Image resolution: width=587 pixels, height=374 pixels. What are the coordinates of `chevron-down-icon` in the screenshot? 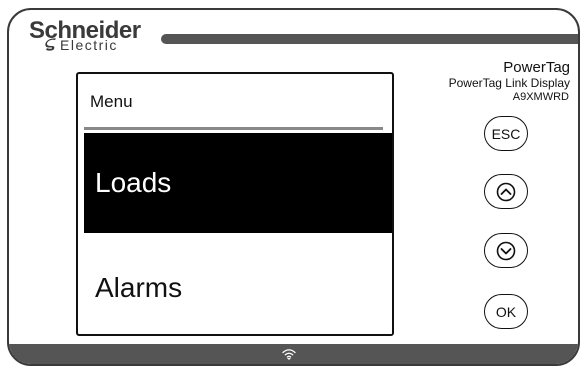 It's located at (506, 250).